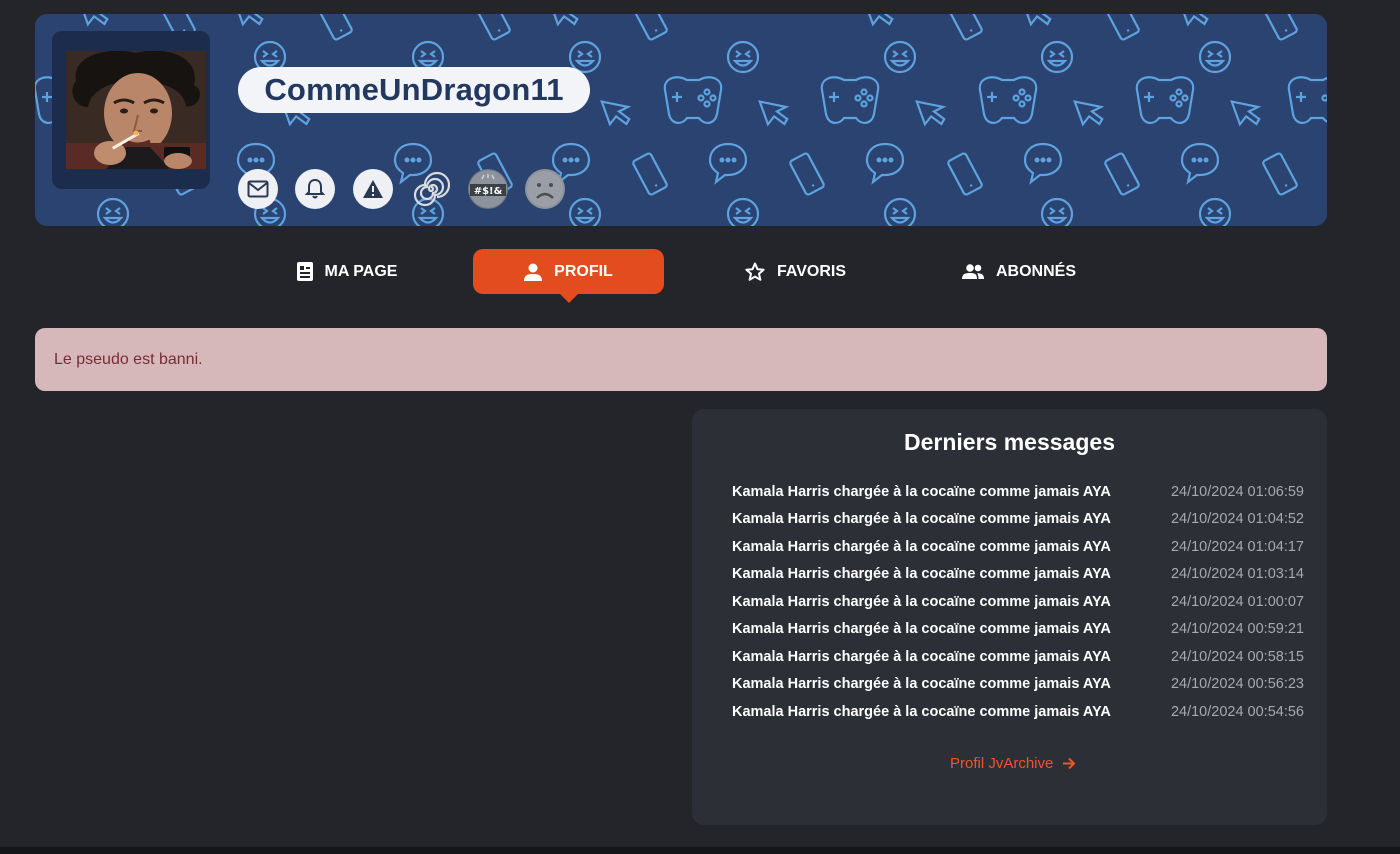 This screenshot has width=1400, height=854. I want to click on sad-face-badge, so click(545, 189).